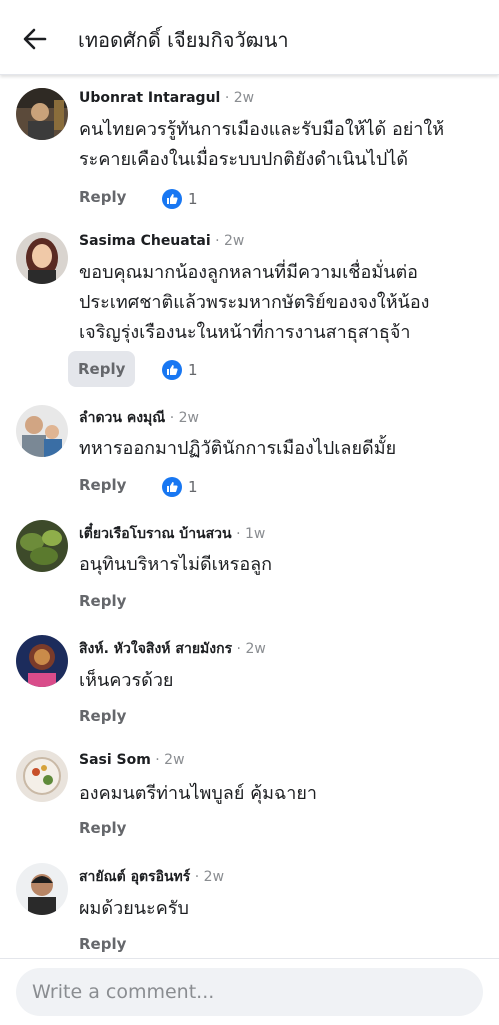 This screenshot has width=499, height=1025. Describe the element at coordinates (176, 564) in the screenshot. I see `comment-text: อนุทินบริหารไม่ดีเหรอลูก` at that location.